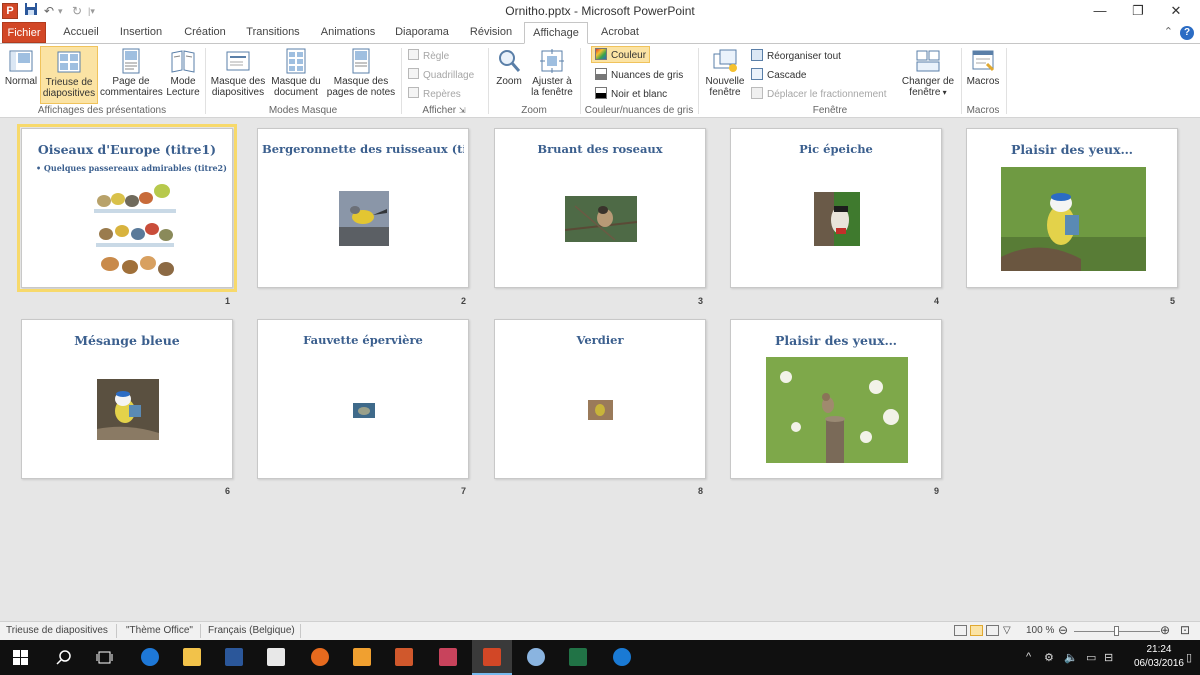 This screenshot has height=675, width=1200. I want to click on redo-icon: ↻, so click(77, 11).